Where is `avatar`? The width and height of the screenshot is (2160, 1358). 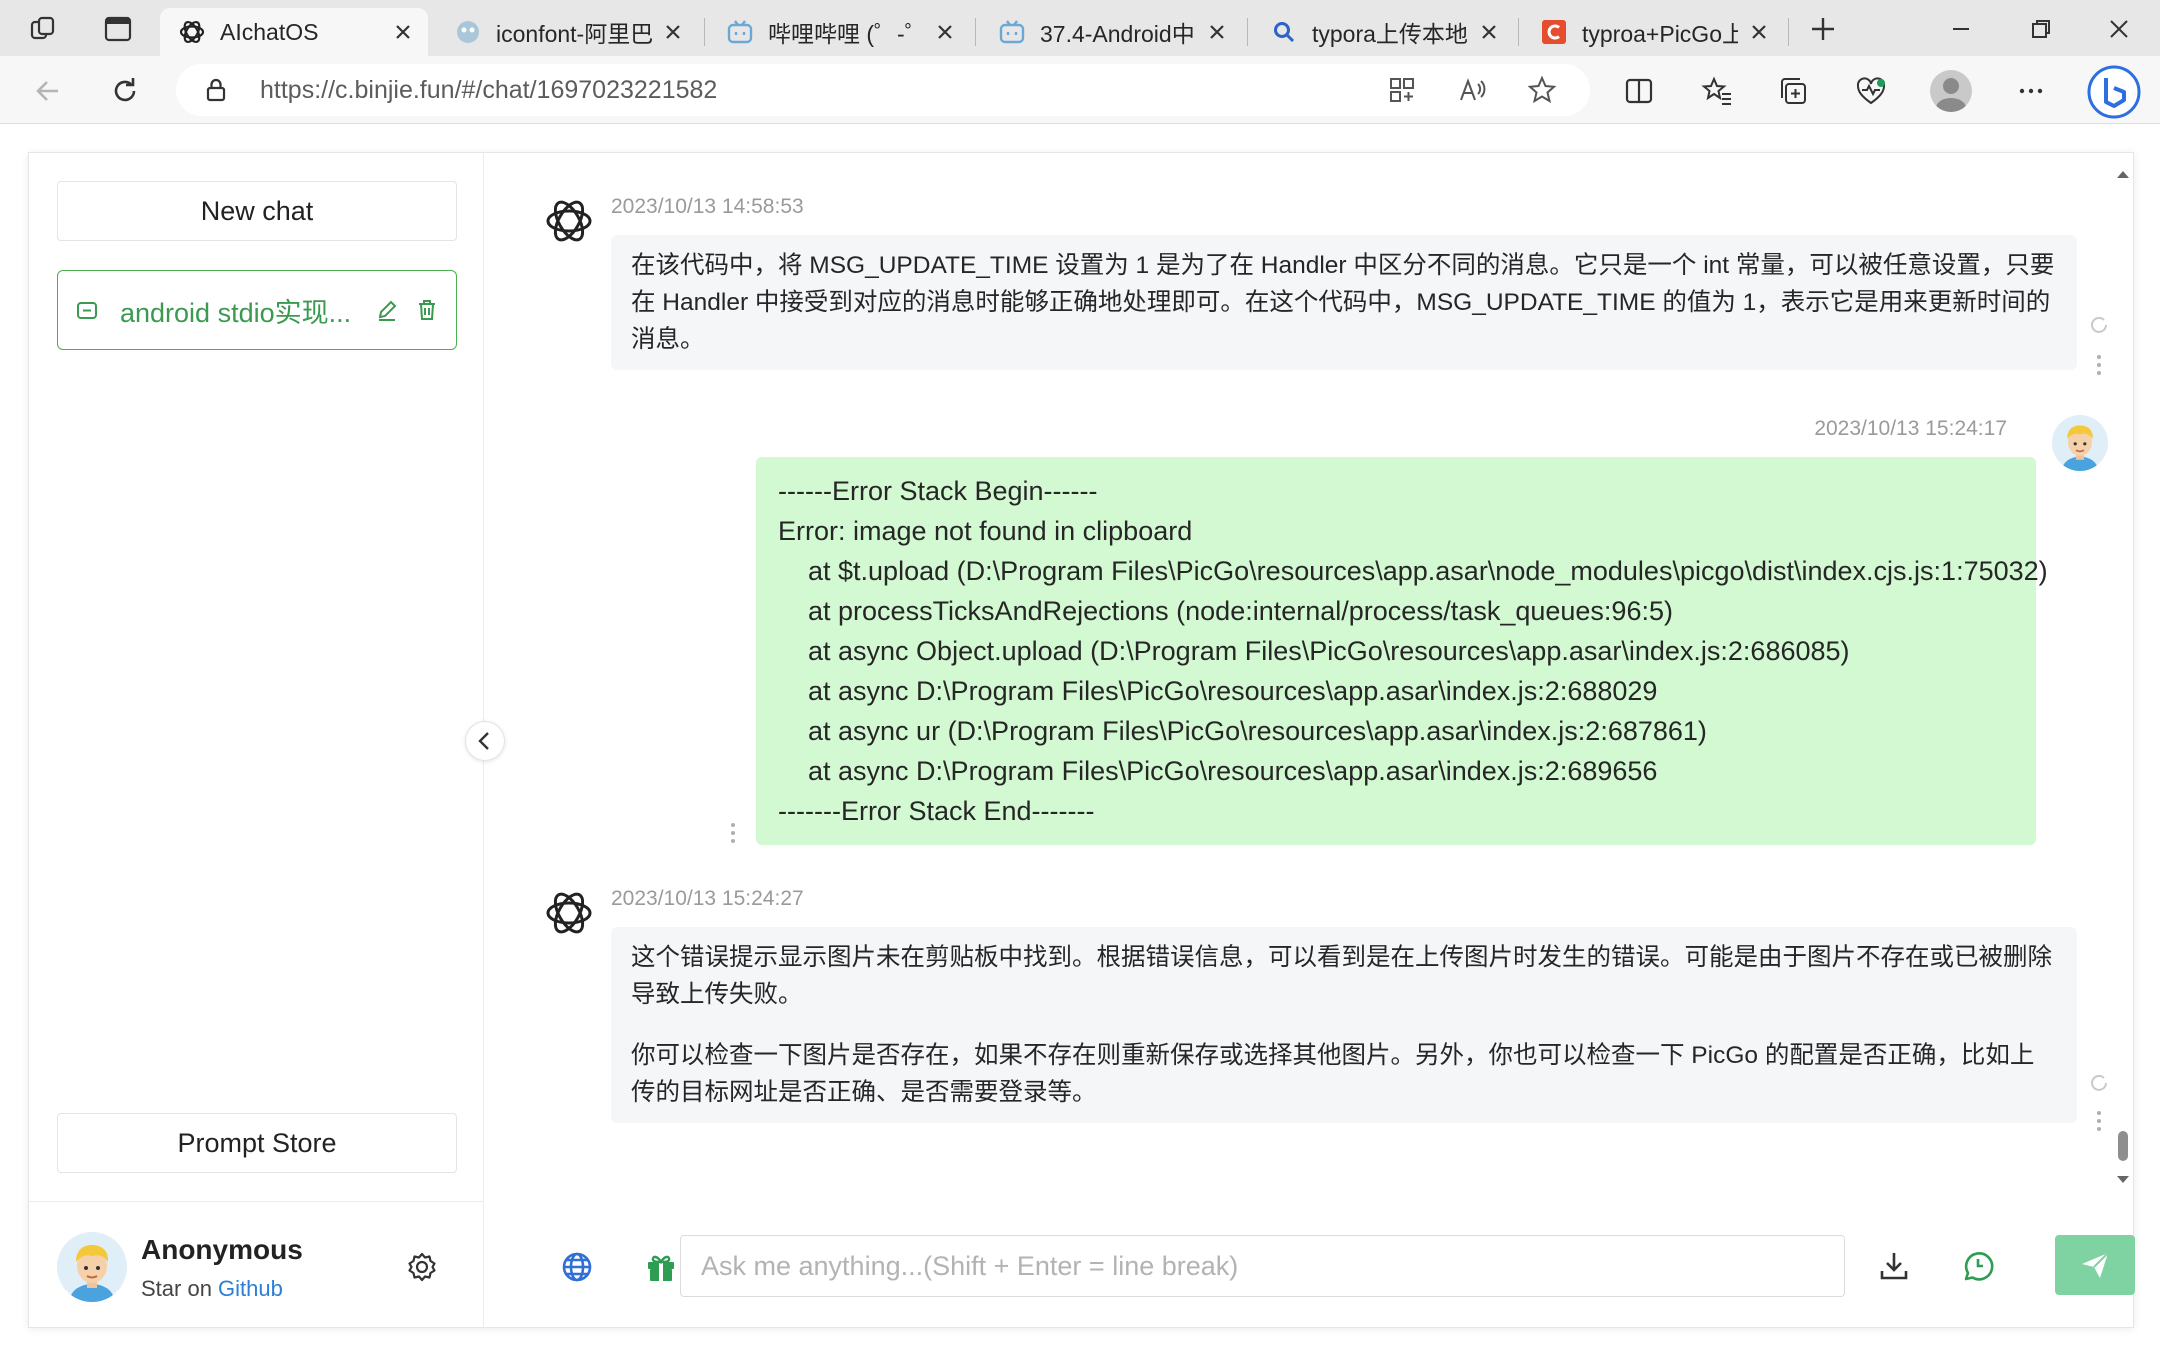
avatar is located at coordinates (92, 1267).